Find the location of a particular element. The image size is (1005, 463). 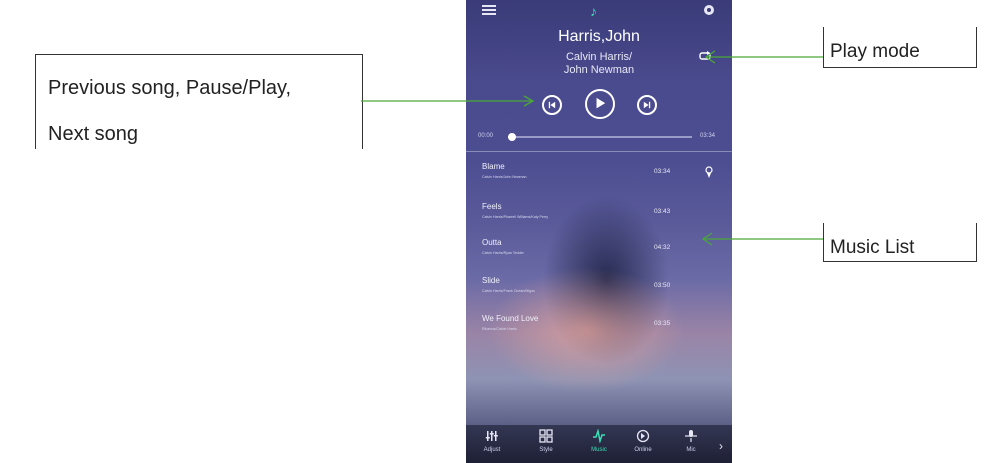

track-duration: 03:43 is located at coordinates (662, 211).